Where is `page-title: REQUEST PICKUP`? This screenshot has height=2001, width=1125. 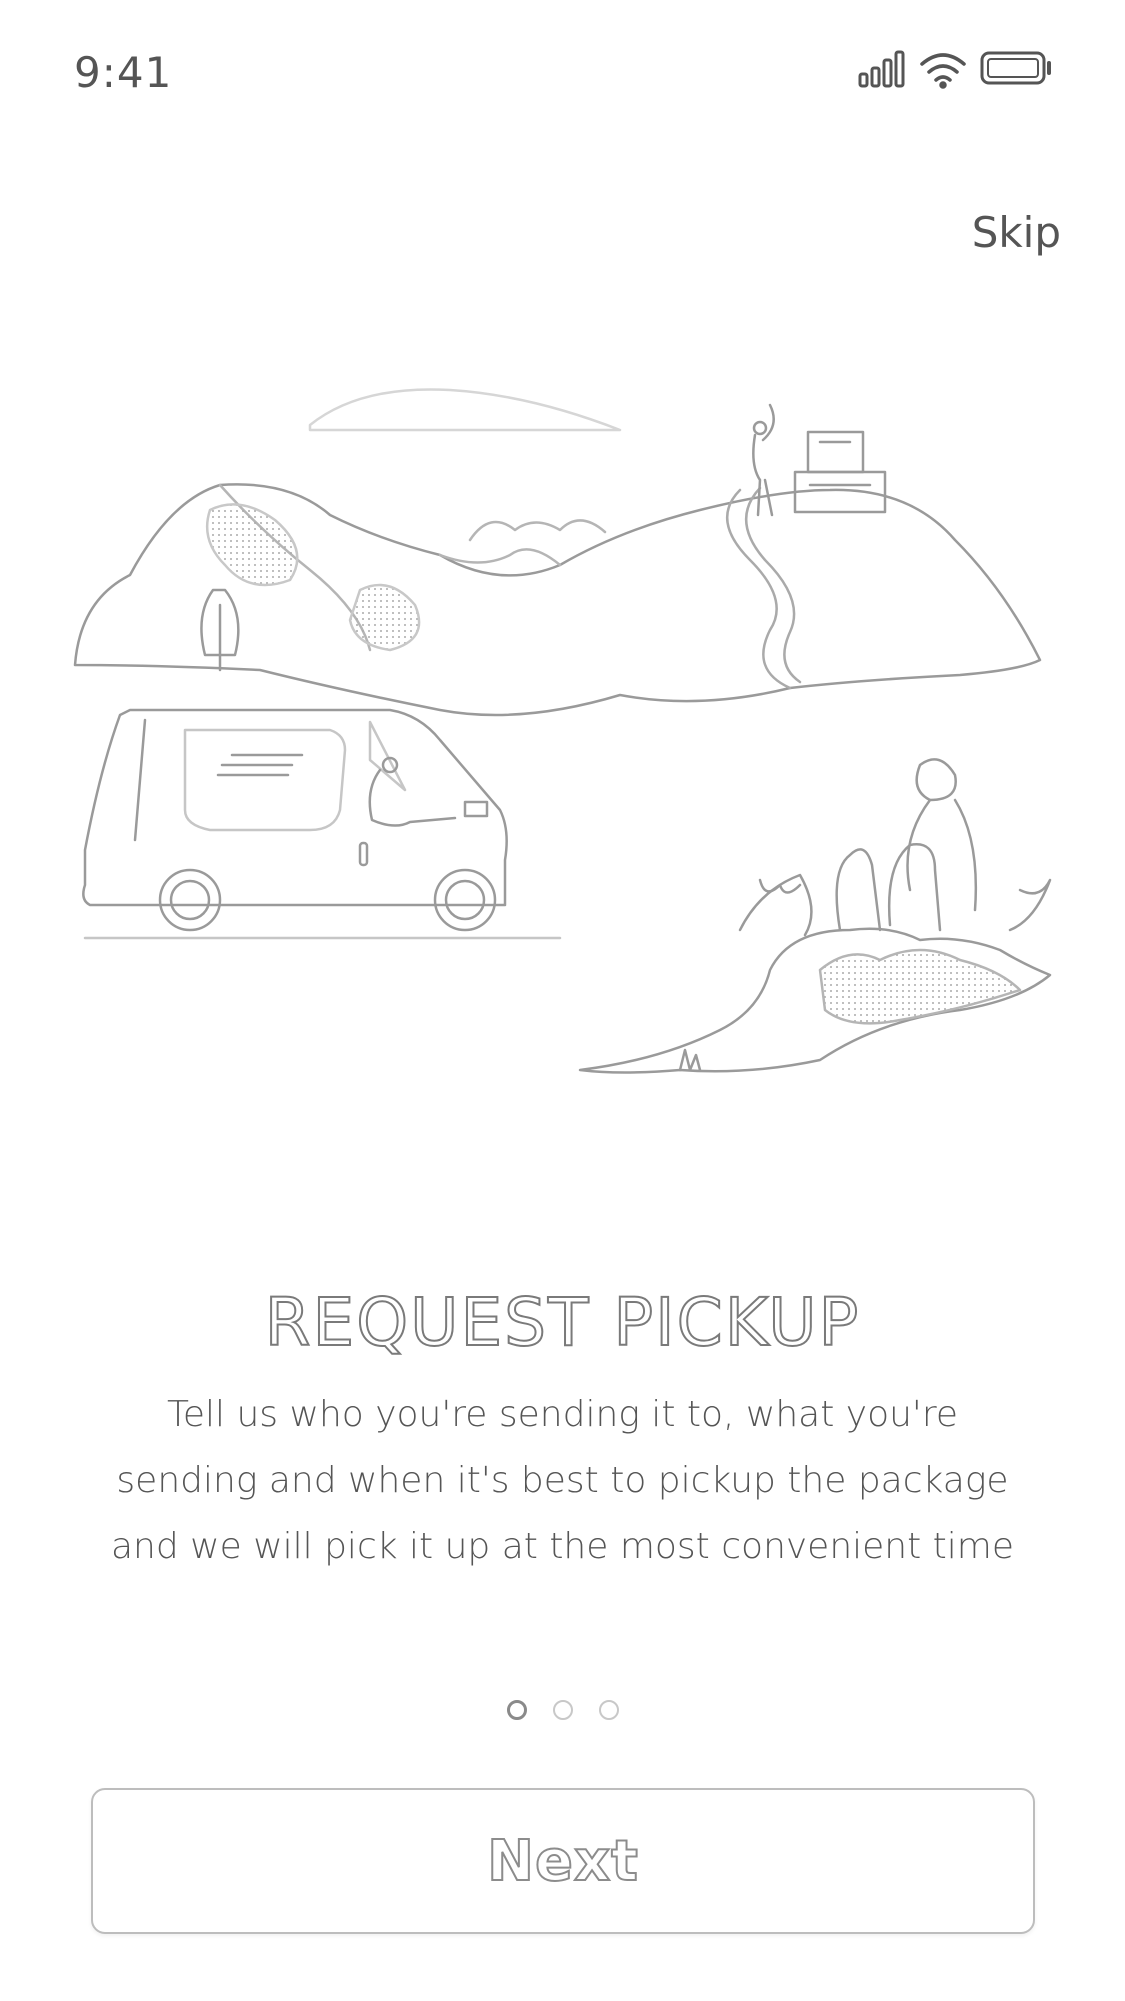 page-title: REQUEST PICKUP is located at coordinates (562, 1322).